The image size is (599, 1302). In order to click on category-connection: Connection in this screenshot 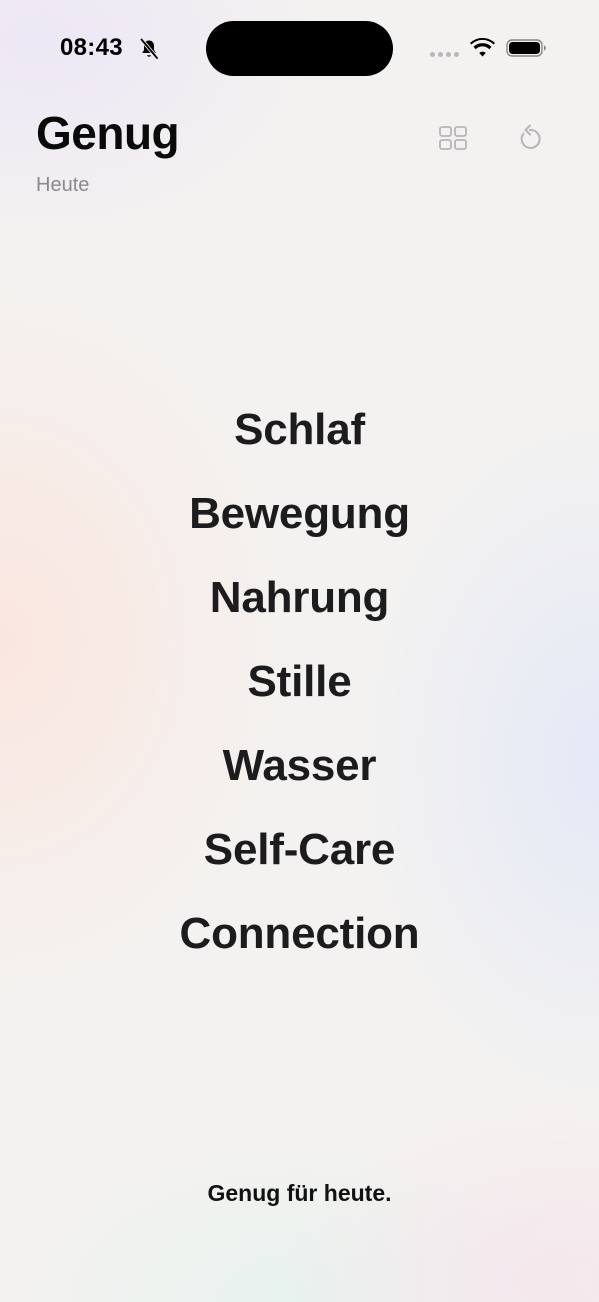, I will do `click(300, 934)`.